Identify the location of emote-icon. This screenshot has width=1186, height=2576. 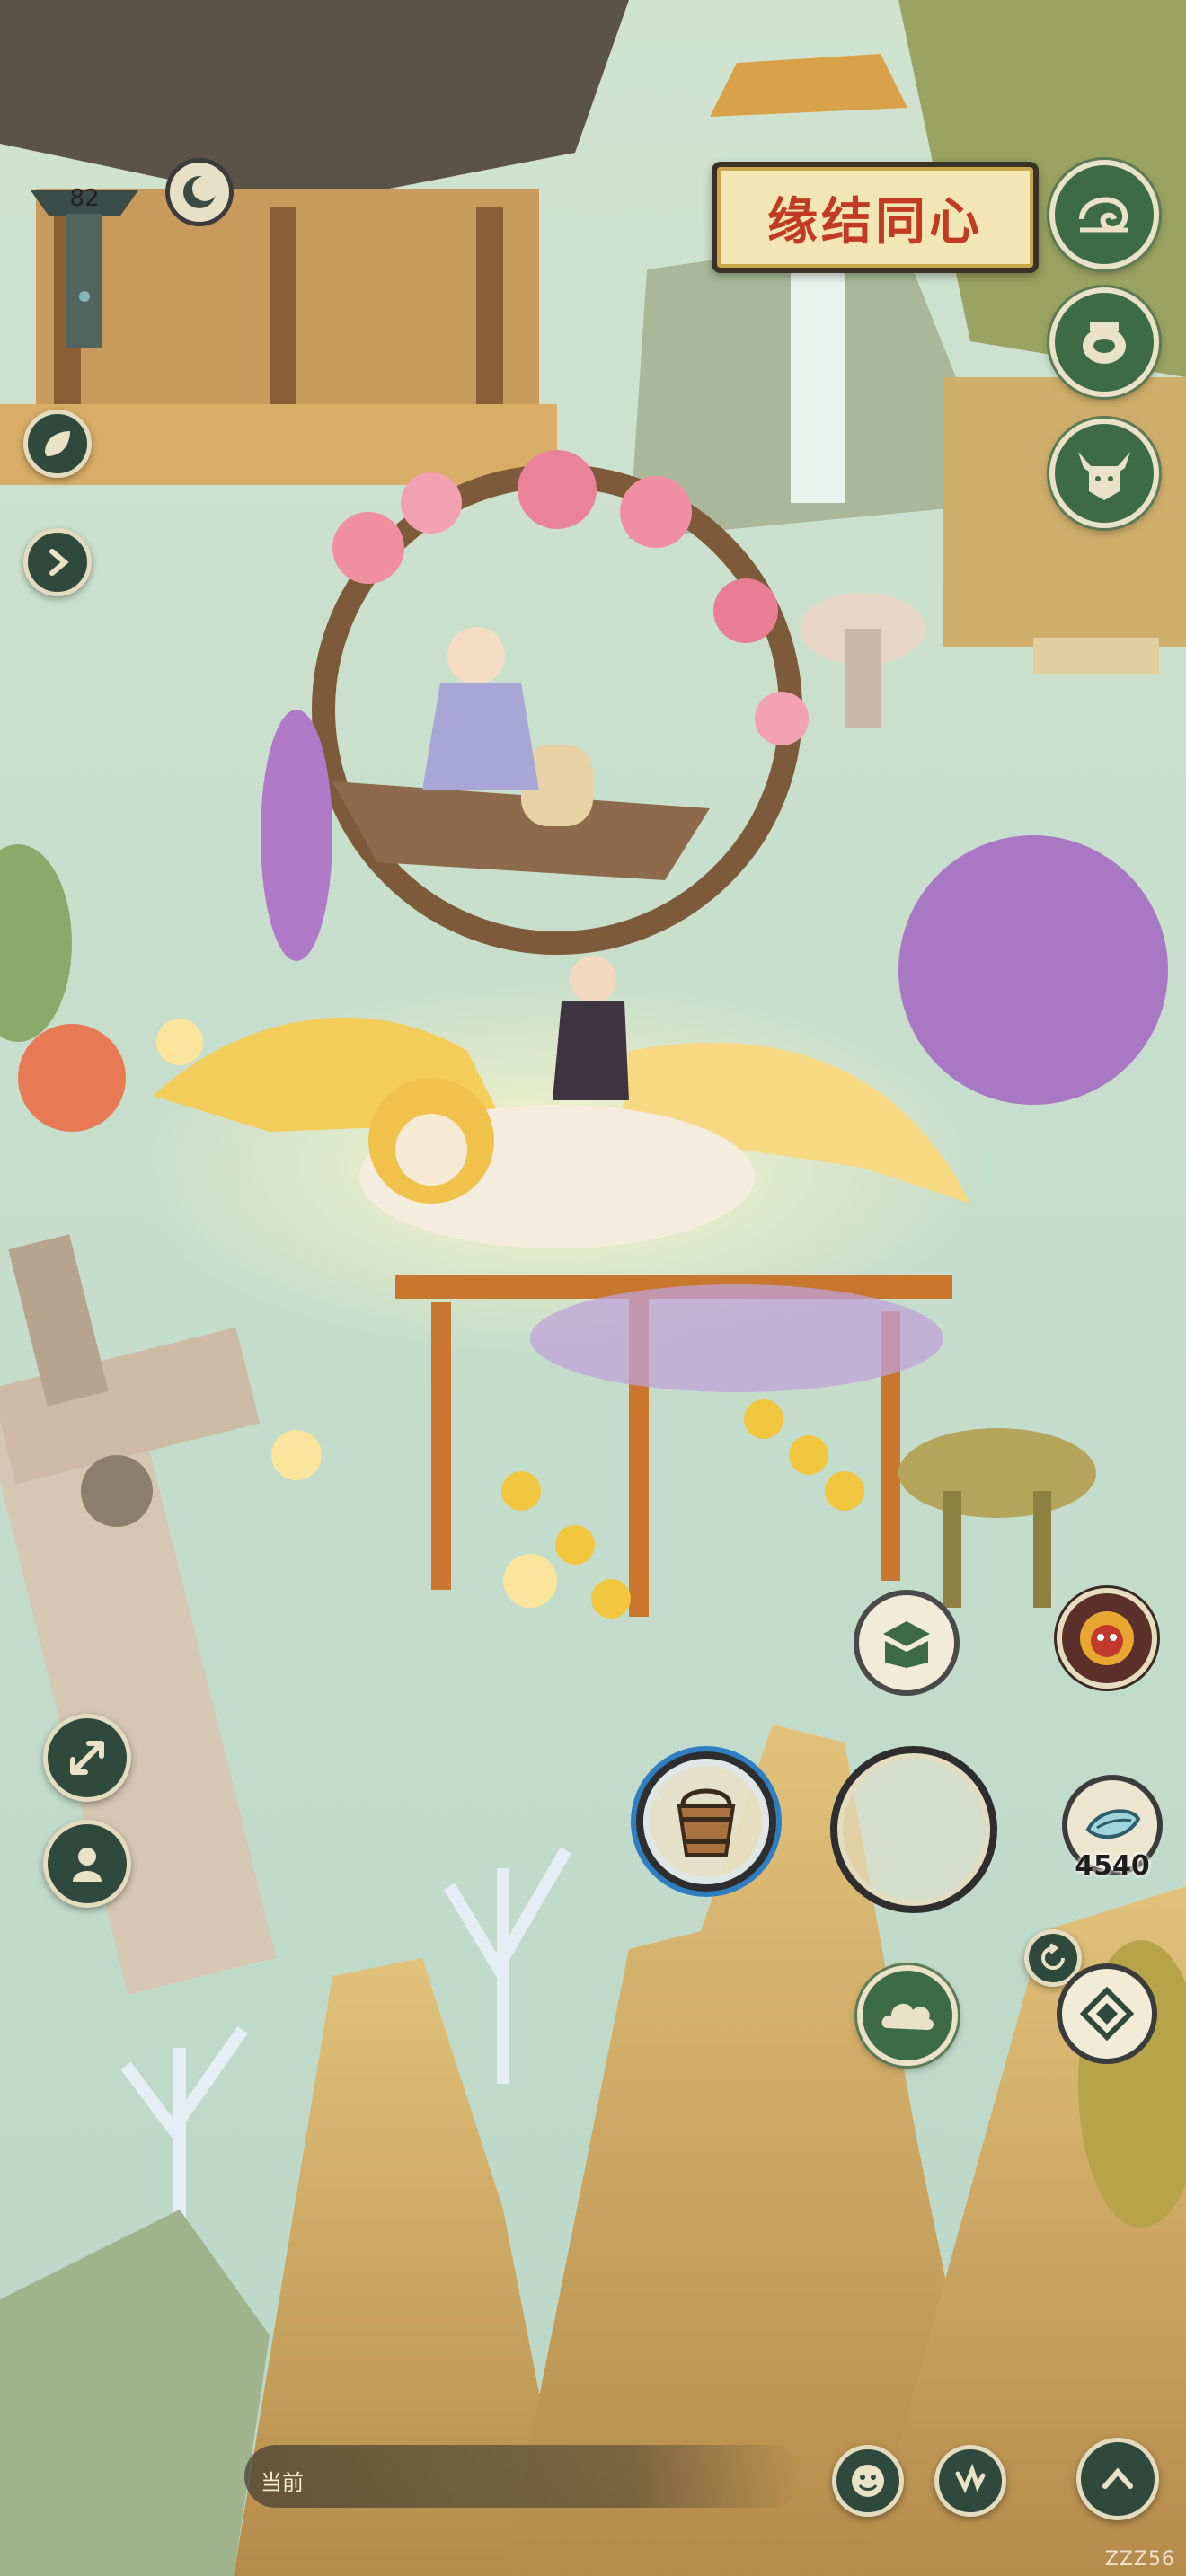
(868, 2481).